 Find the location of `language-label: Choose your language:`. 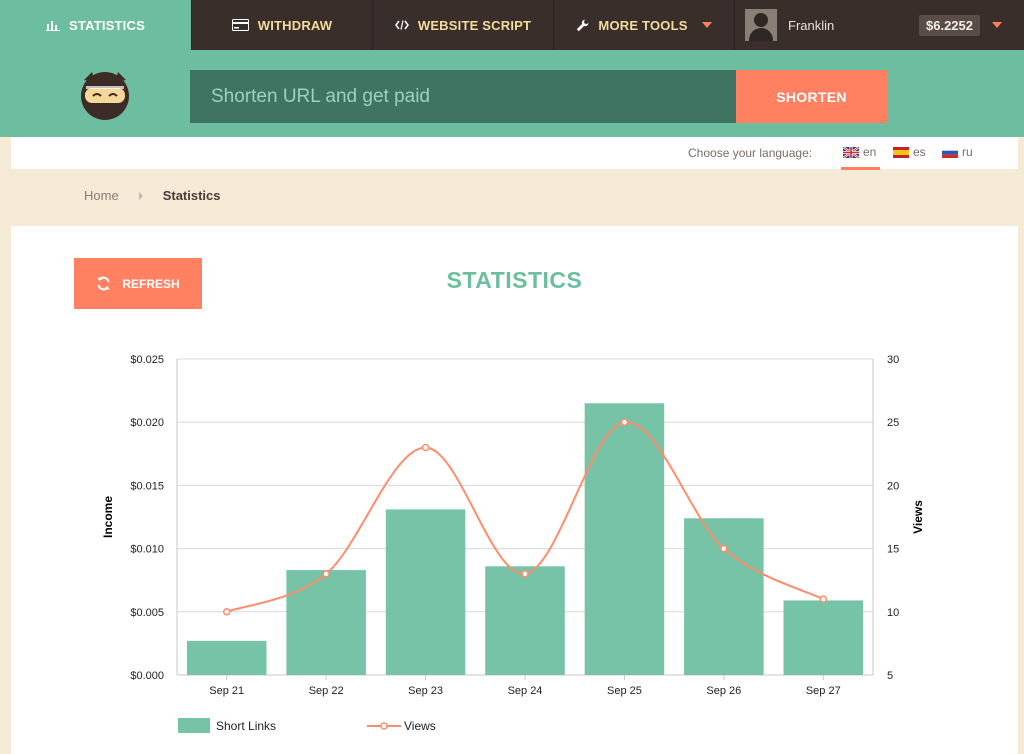

language-label: Choose your language: is located at coordinates (750, 153).